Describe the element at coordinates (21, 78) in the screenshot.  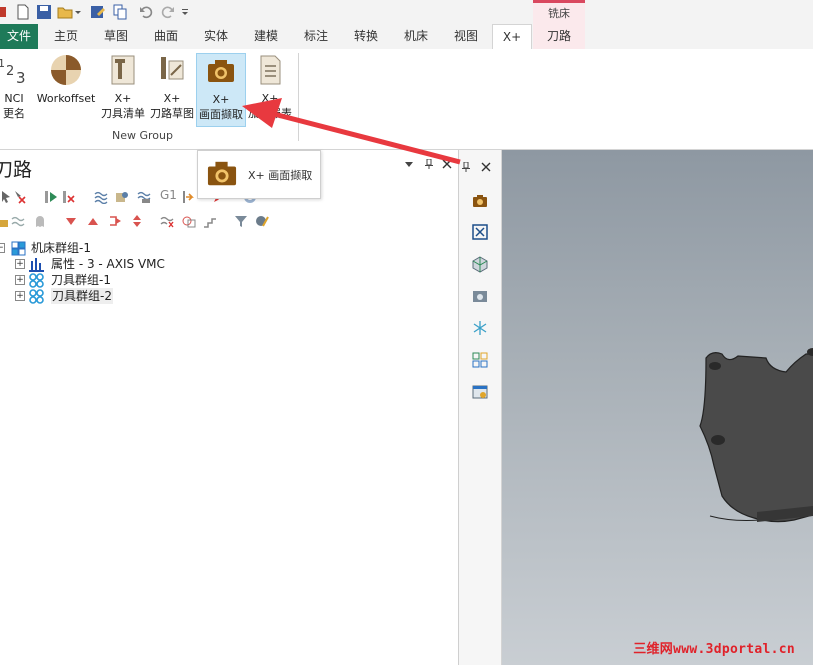
I see `svg-text: 3` at that location.